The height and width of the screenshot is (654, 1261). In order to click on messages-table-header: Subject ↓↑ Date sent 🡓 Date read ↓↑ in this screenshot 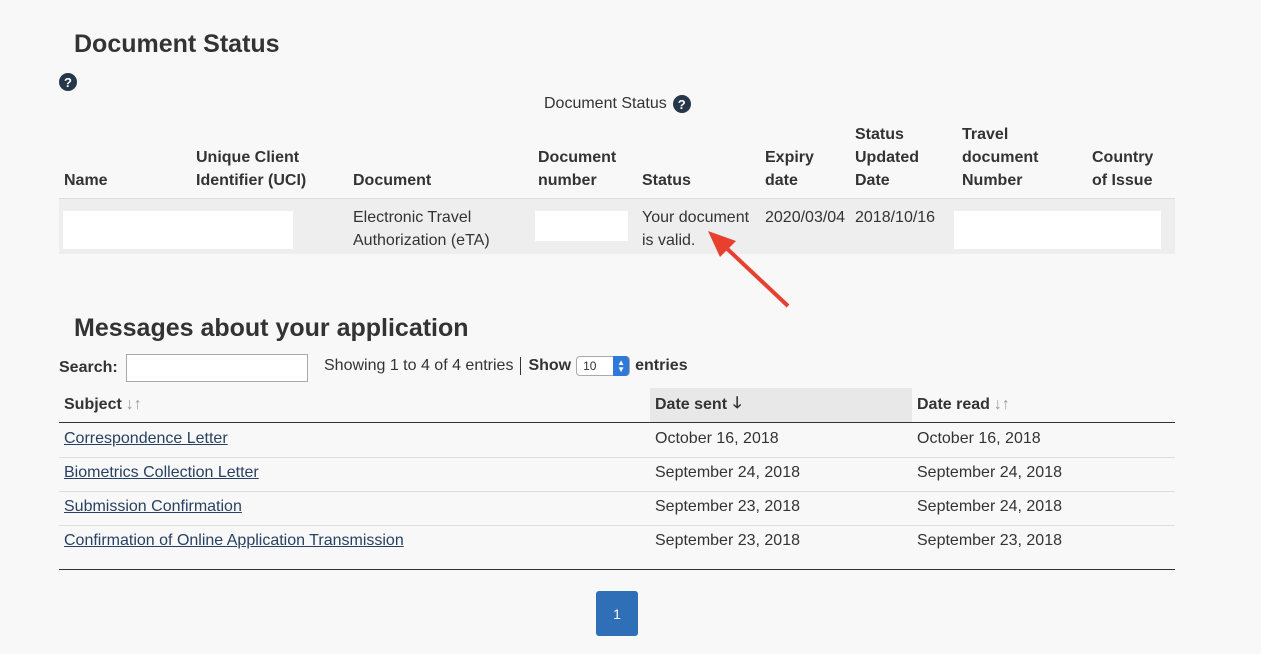, I will do `click(617, 405)`.